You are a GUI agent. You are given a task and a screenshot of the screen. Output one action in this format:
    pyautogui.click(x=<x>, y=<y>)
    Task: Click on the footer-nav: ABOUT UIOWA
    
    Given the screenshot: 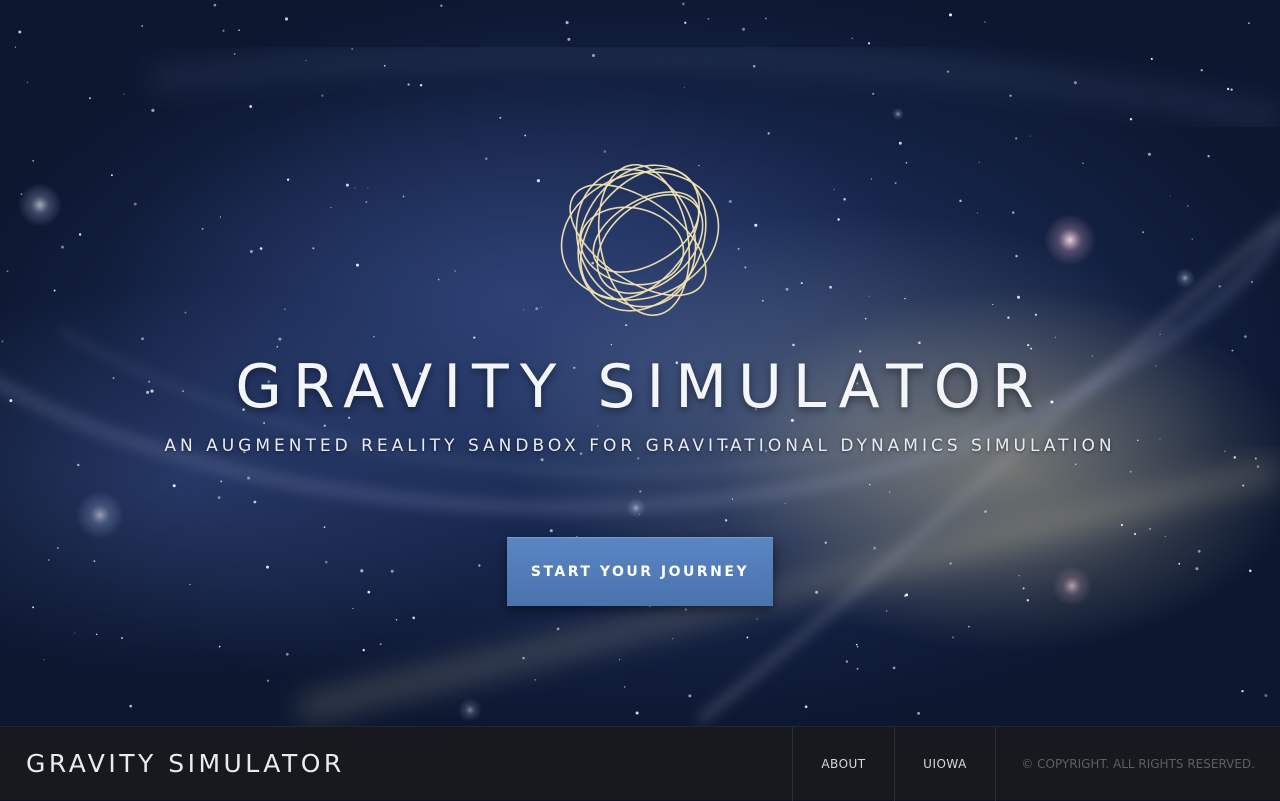 What is the action you would take?
    pyautogui.click(x=894, y=764)
    